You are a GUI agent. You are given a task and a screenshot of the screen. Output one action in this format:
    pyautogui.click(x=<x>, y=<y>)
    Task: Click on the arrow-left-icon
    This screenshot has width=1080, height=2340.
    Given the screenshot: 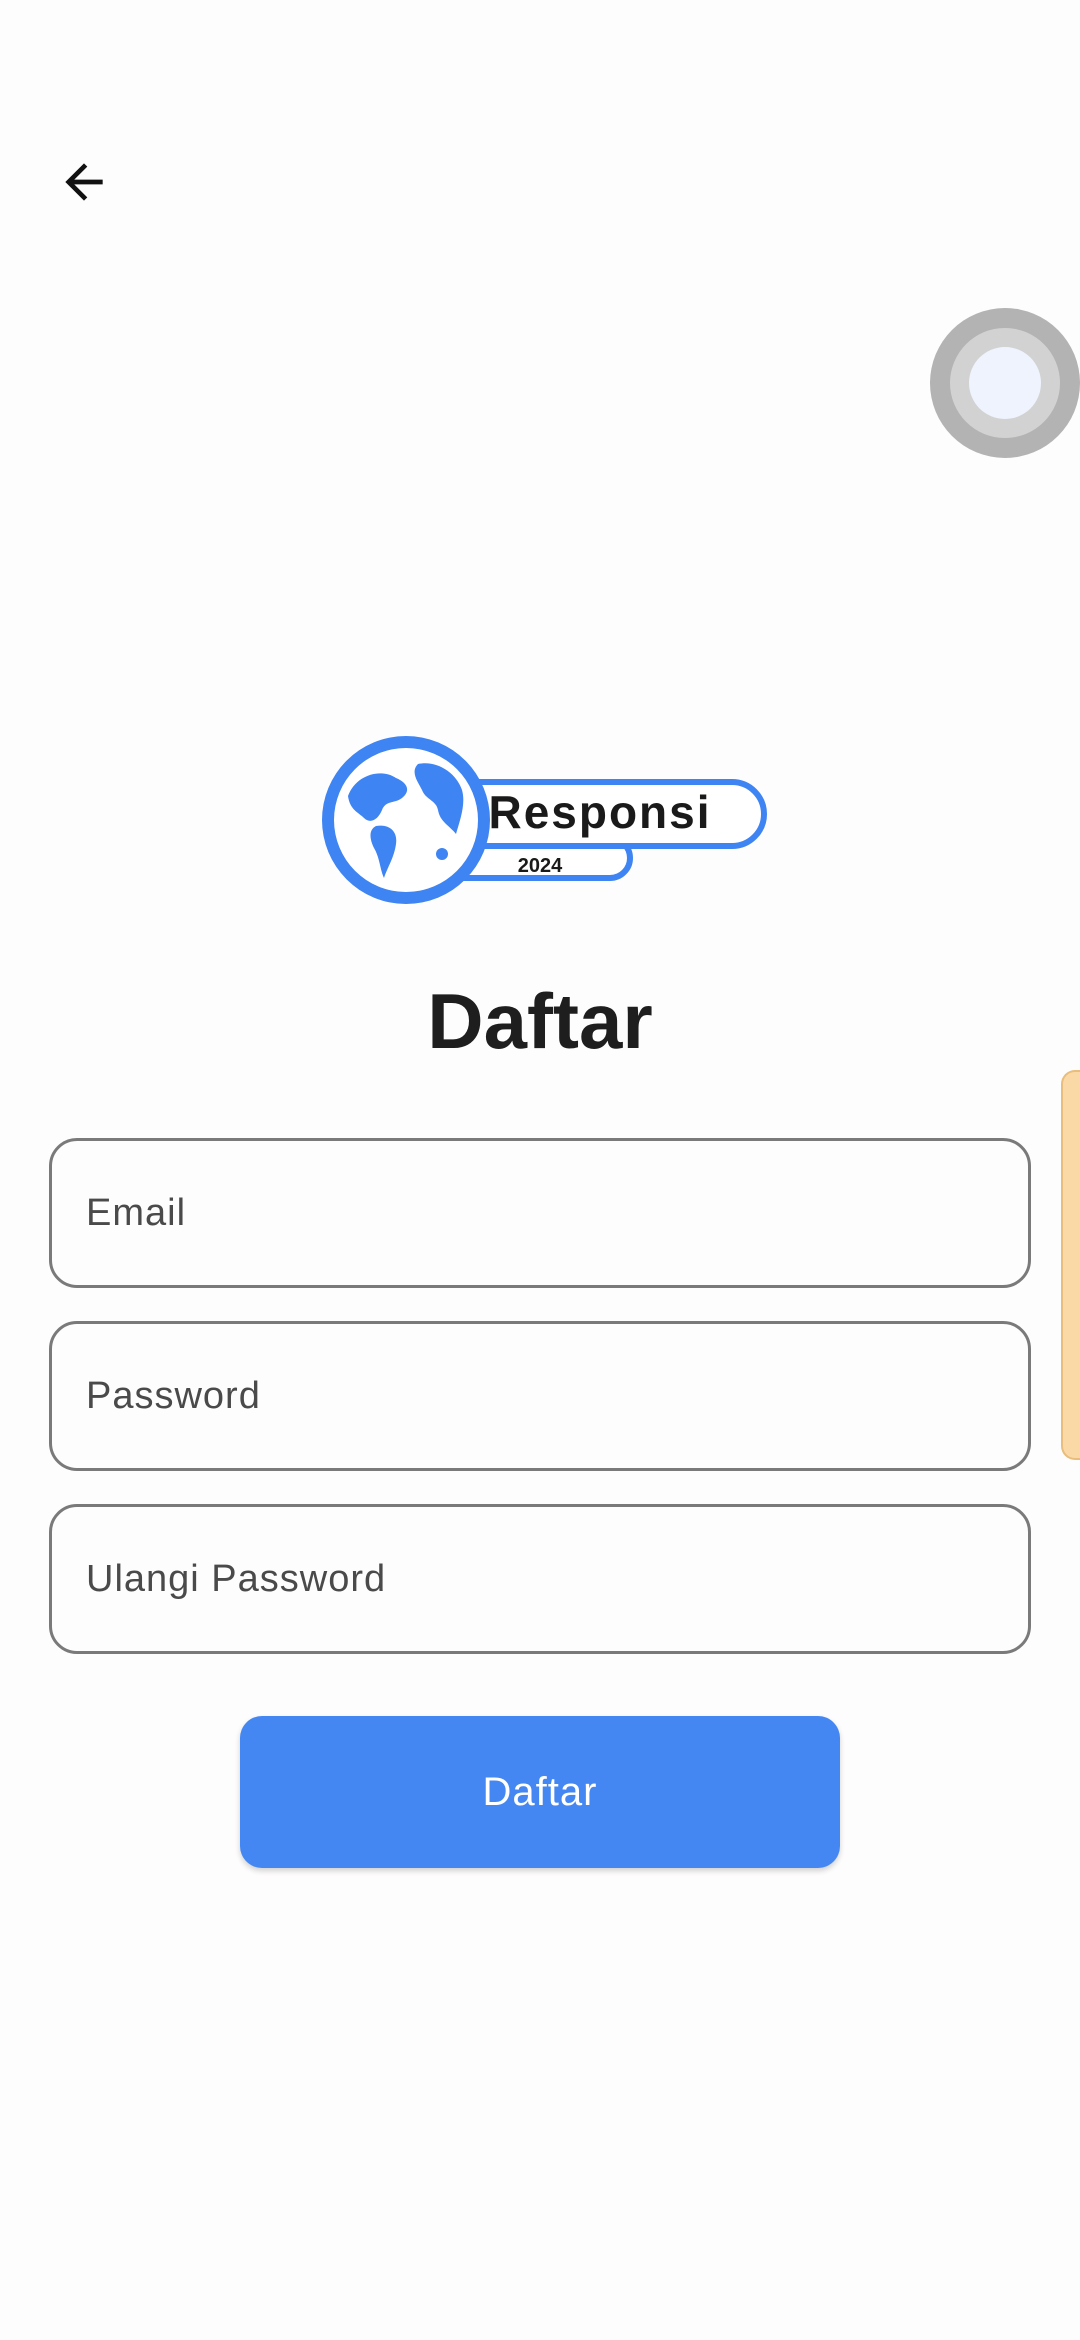 What is the action you would take?
    pyautogui.click(x=84, y=182)
    